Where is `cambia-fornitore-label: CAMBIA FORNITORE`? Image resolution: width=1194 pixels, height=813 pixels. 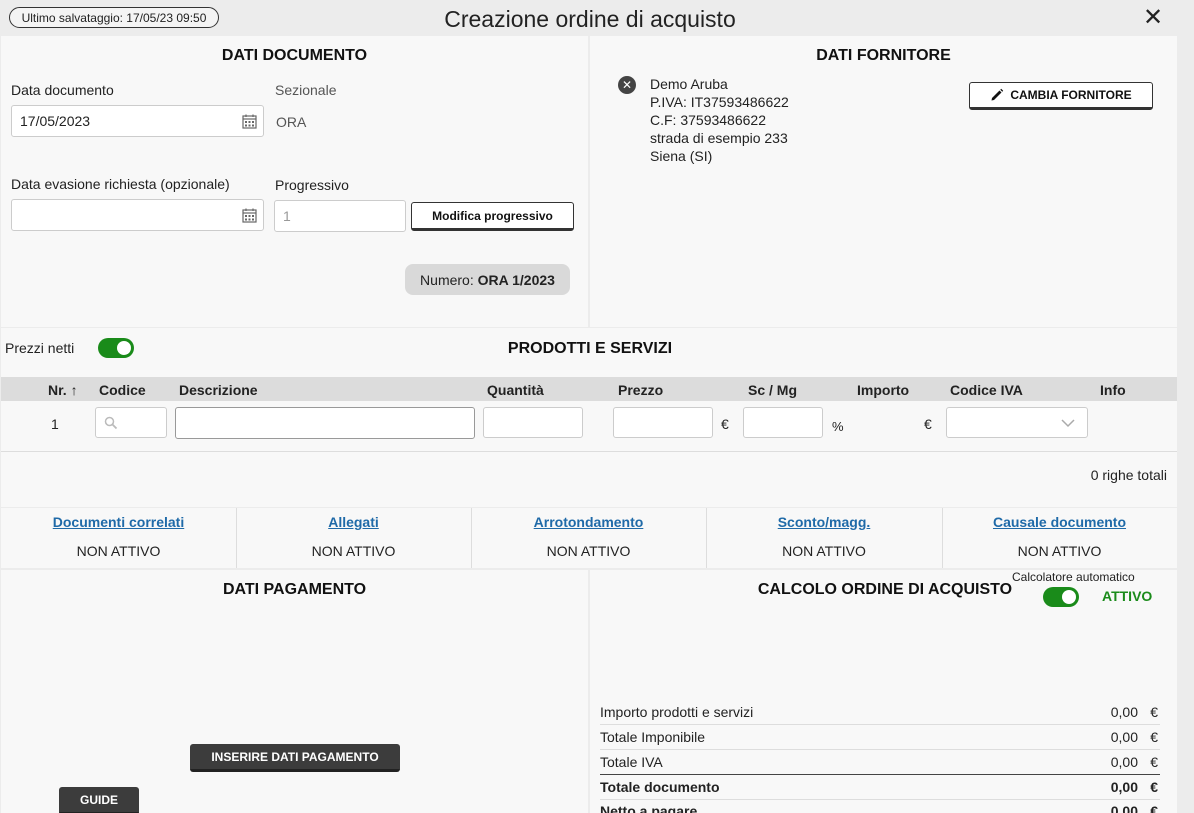
cambia-fornitore-label: CAMBIA FORNITORE is located at coordinates (1071, 95).